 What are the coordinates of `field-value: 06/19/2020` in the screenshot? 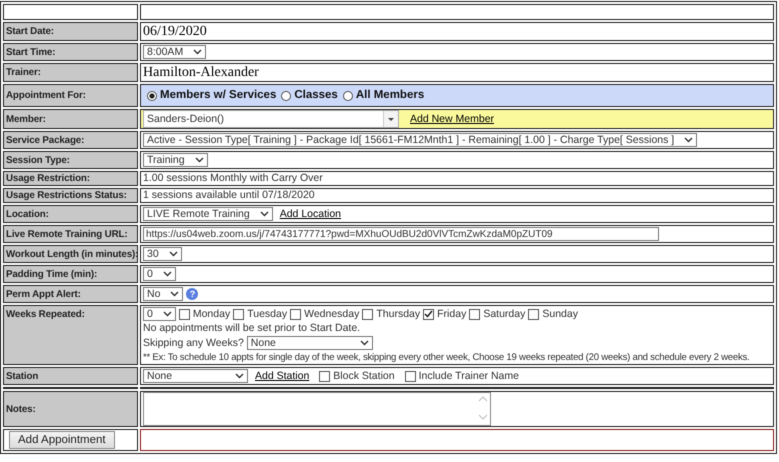 It's located at (175, 31).